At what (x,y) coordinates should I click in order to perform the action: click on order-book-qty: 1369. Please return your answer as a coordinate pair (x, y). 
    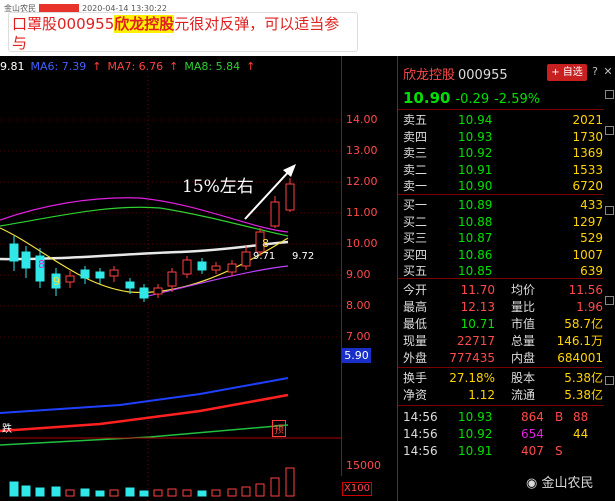
    Looking at the image, I should click on (587, 153).